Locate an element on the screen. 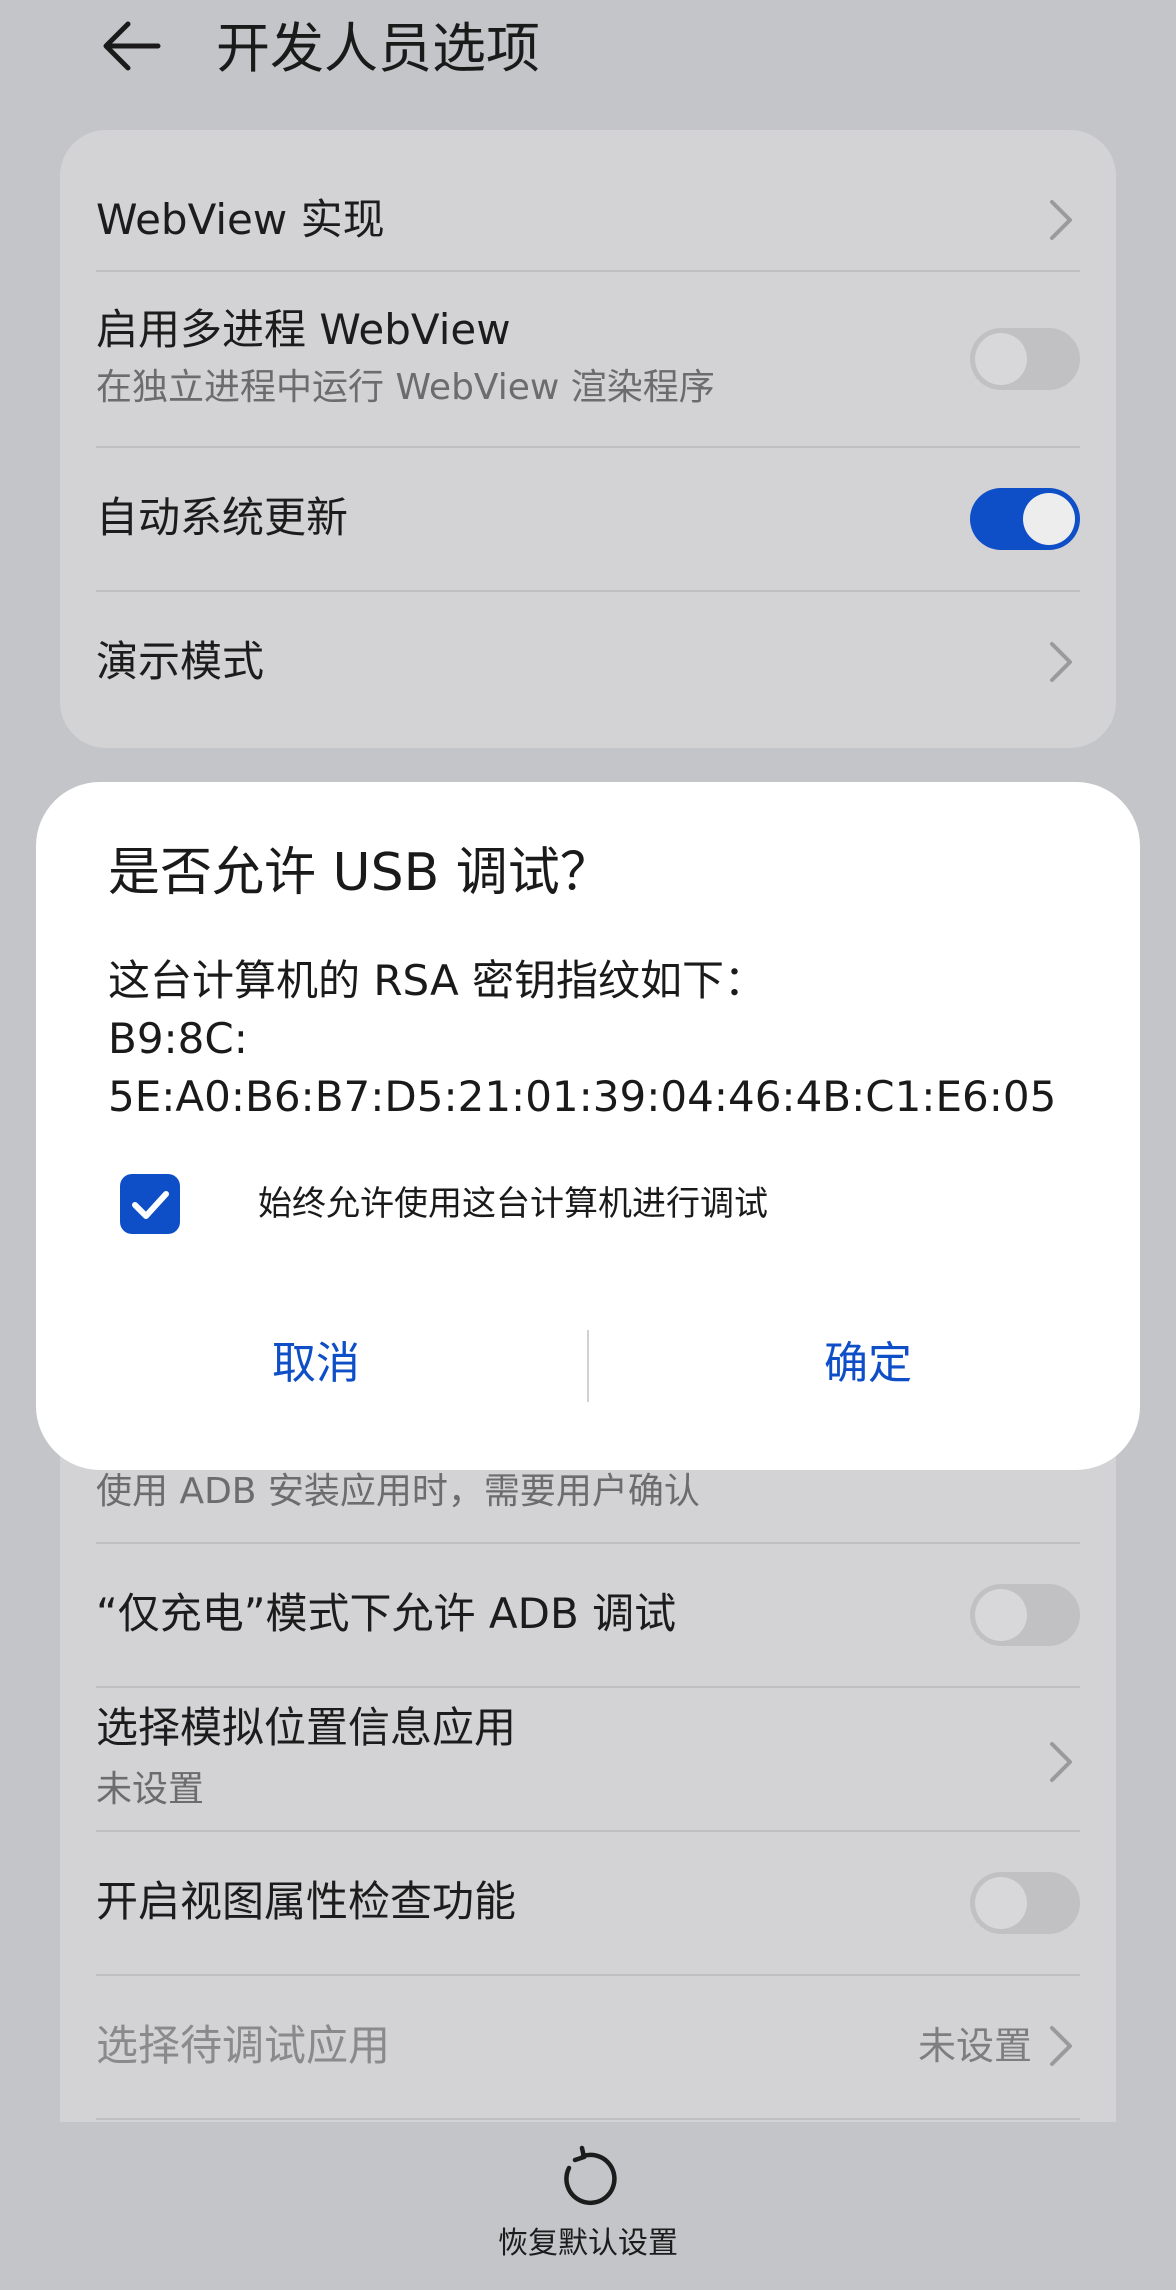  charge-only-adb-toggle is located at coordinates (1025, 1615).